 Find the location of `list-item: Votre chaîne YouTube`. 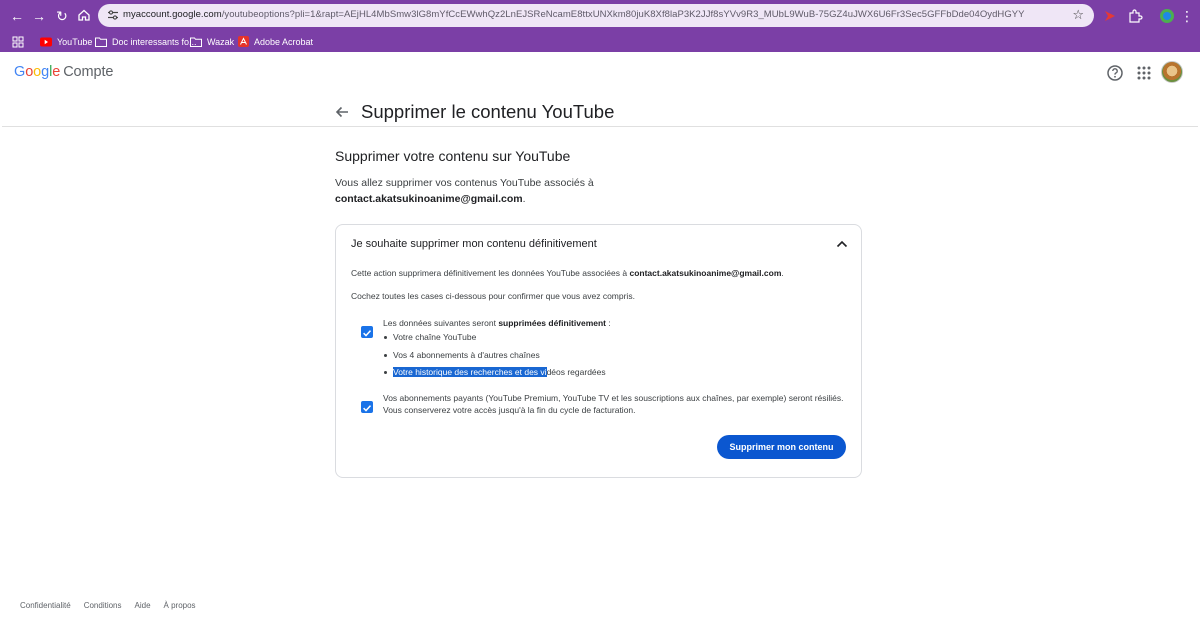

list-item: Votre chaîne YouTube is located at coordinates (494, 341).